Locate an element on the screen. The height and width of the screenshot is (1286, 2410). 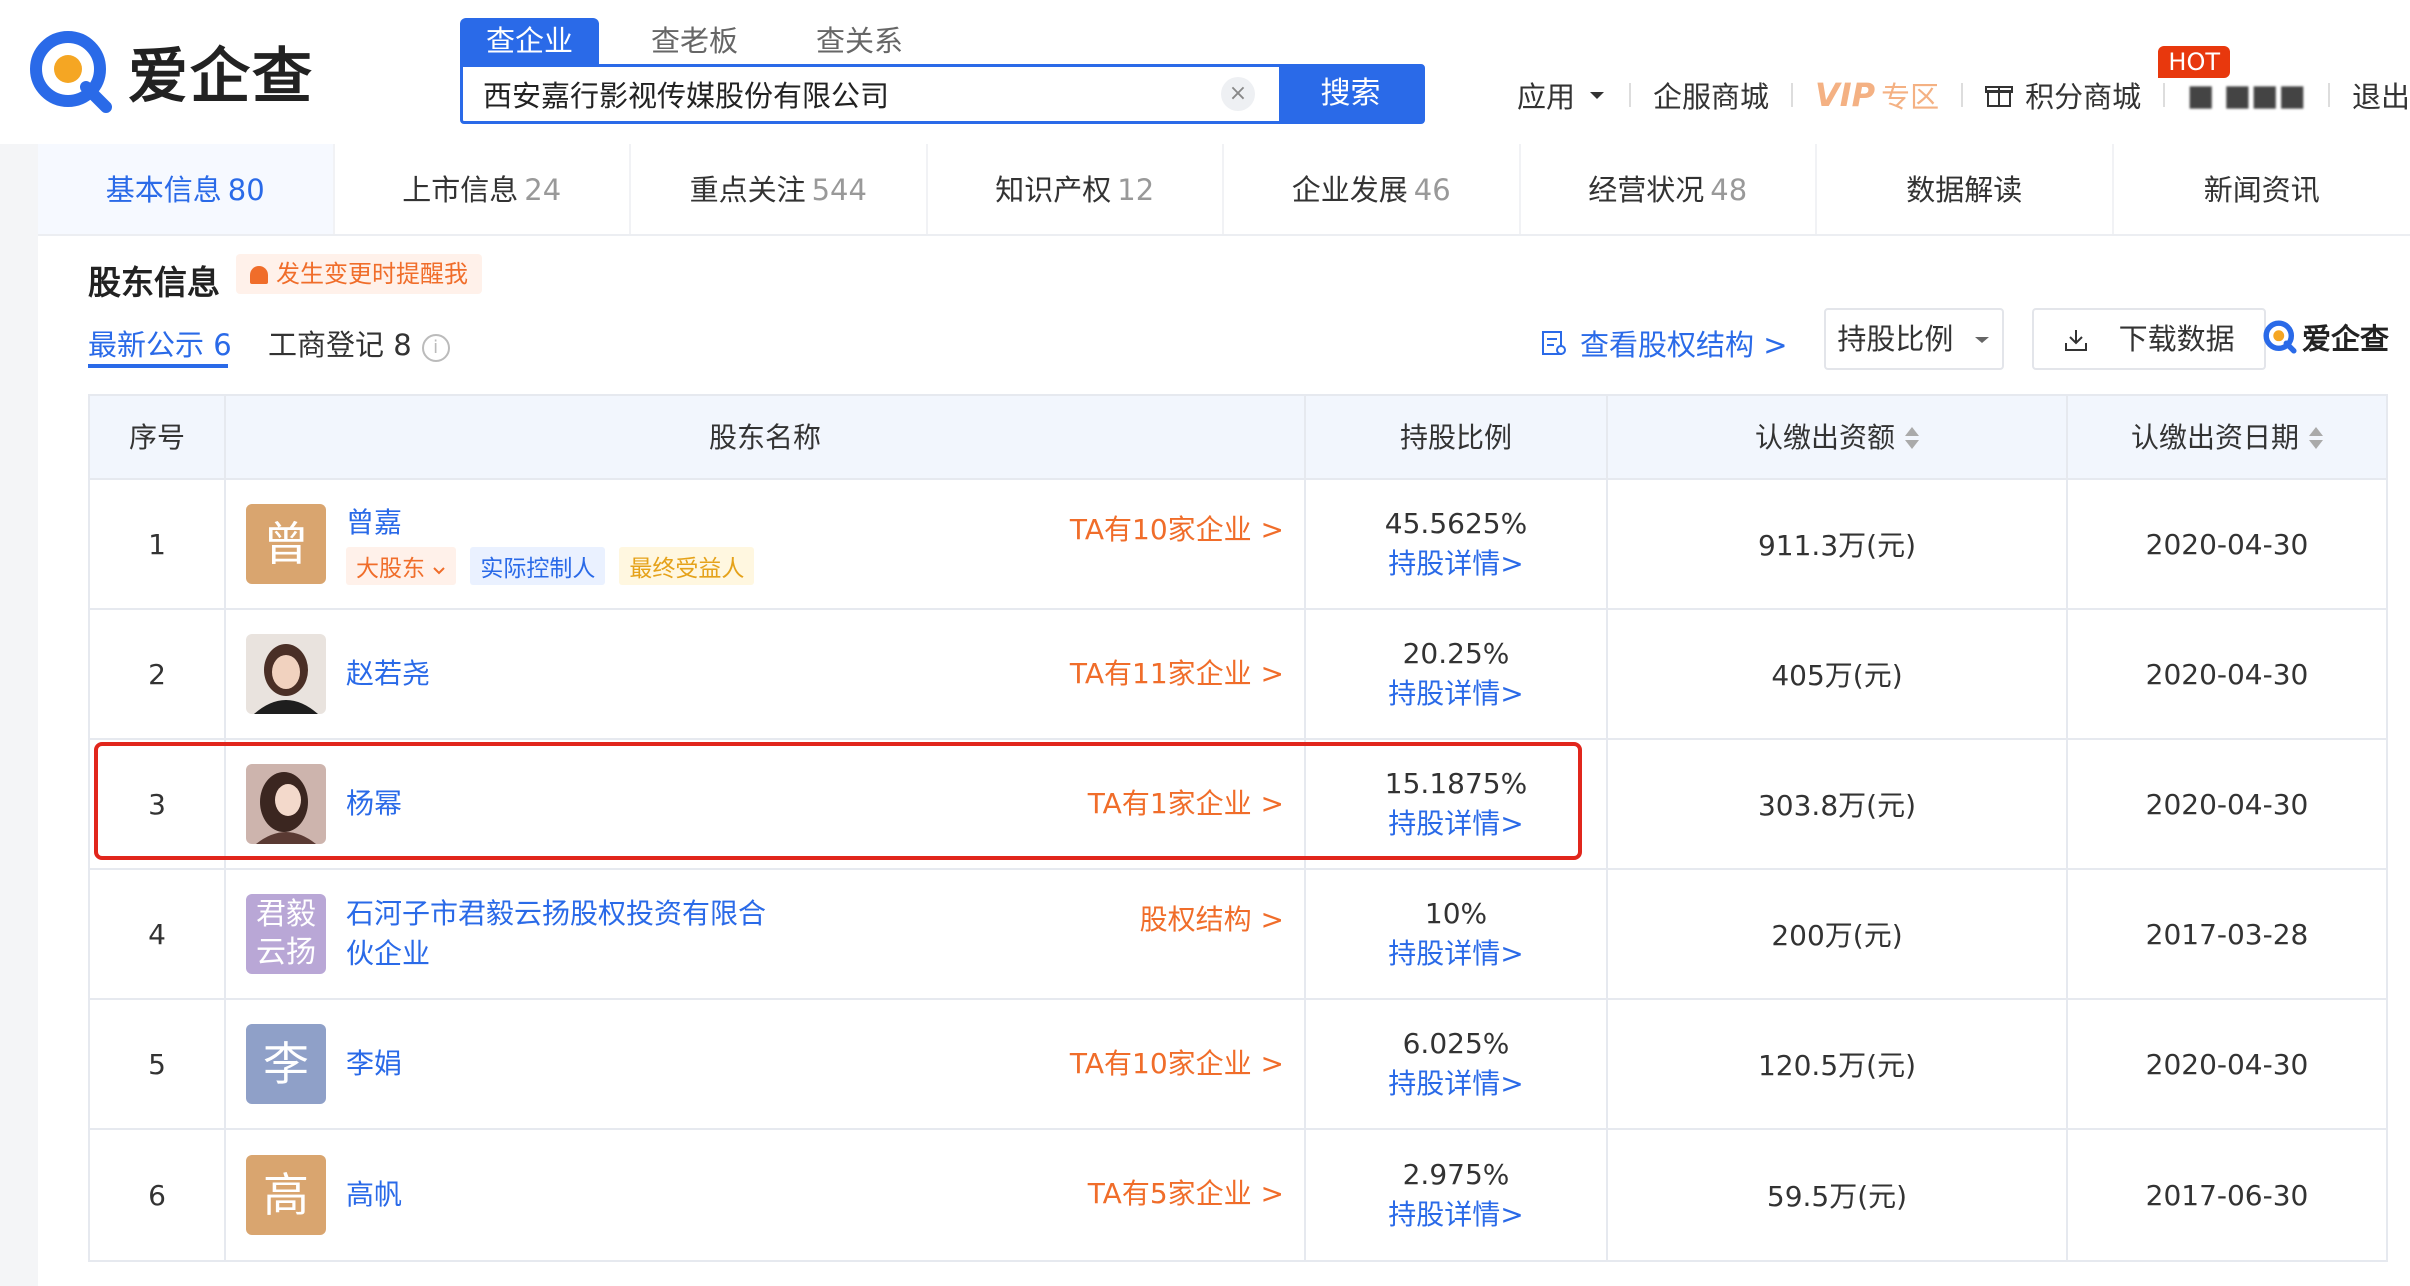
shareholder-cell: 高 高帆 TA有5家企业 > is located at coordinates (766, 1195).